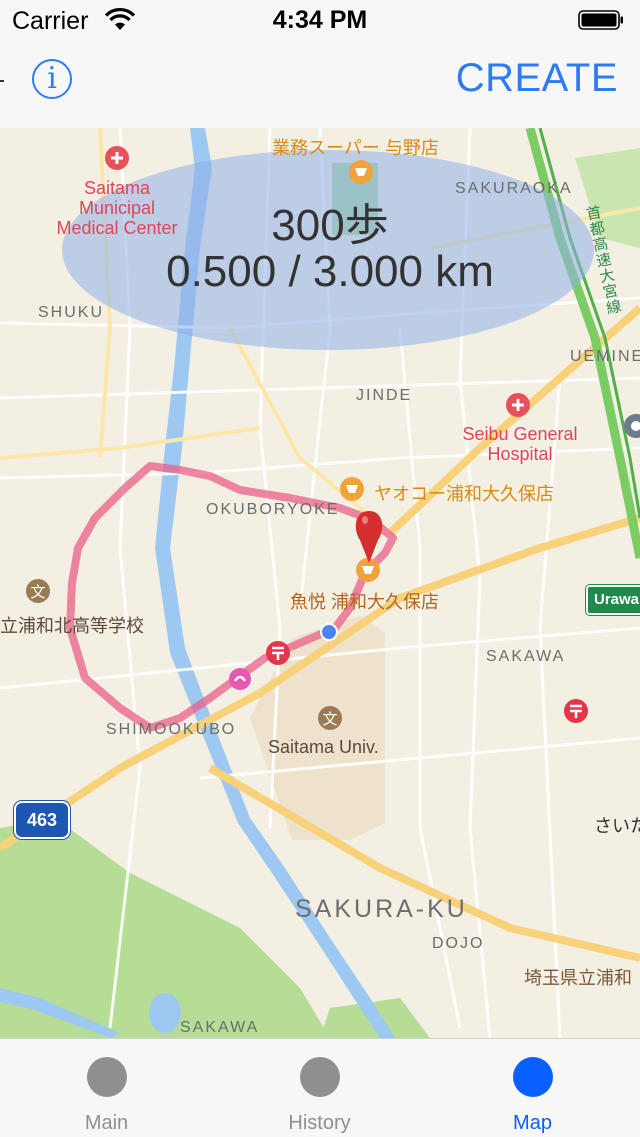 This screenshot has width=640, height=1137. I want to click on battery-icon, so click(600, 20).